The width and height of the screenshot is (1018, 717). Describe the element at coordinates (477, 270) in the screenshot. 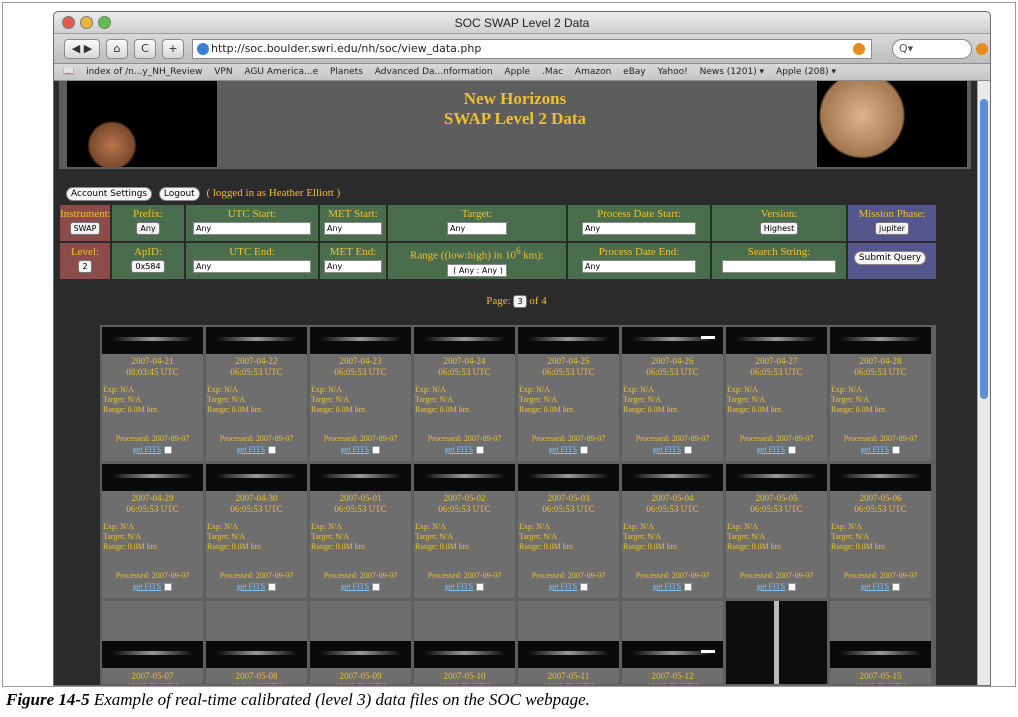

I see `range-input: ( Any : Any )` at that location.